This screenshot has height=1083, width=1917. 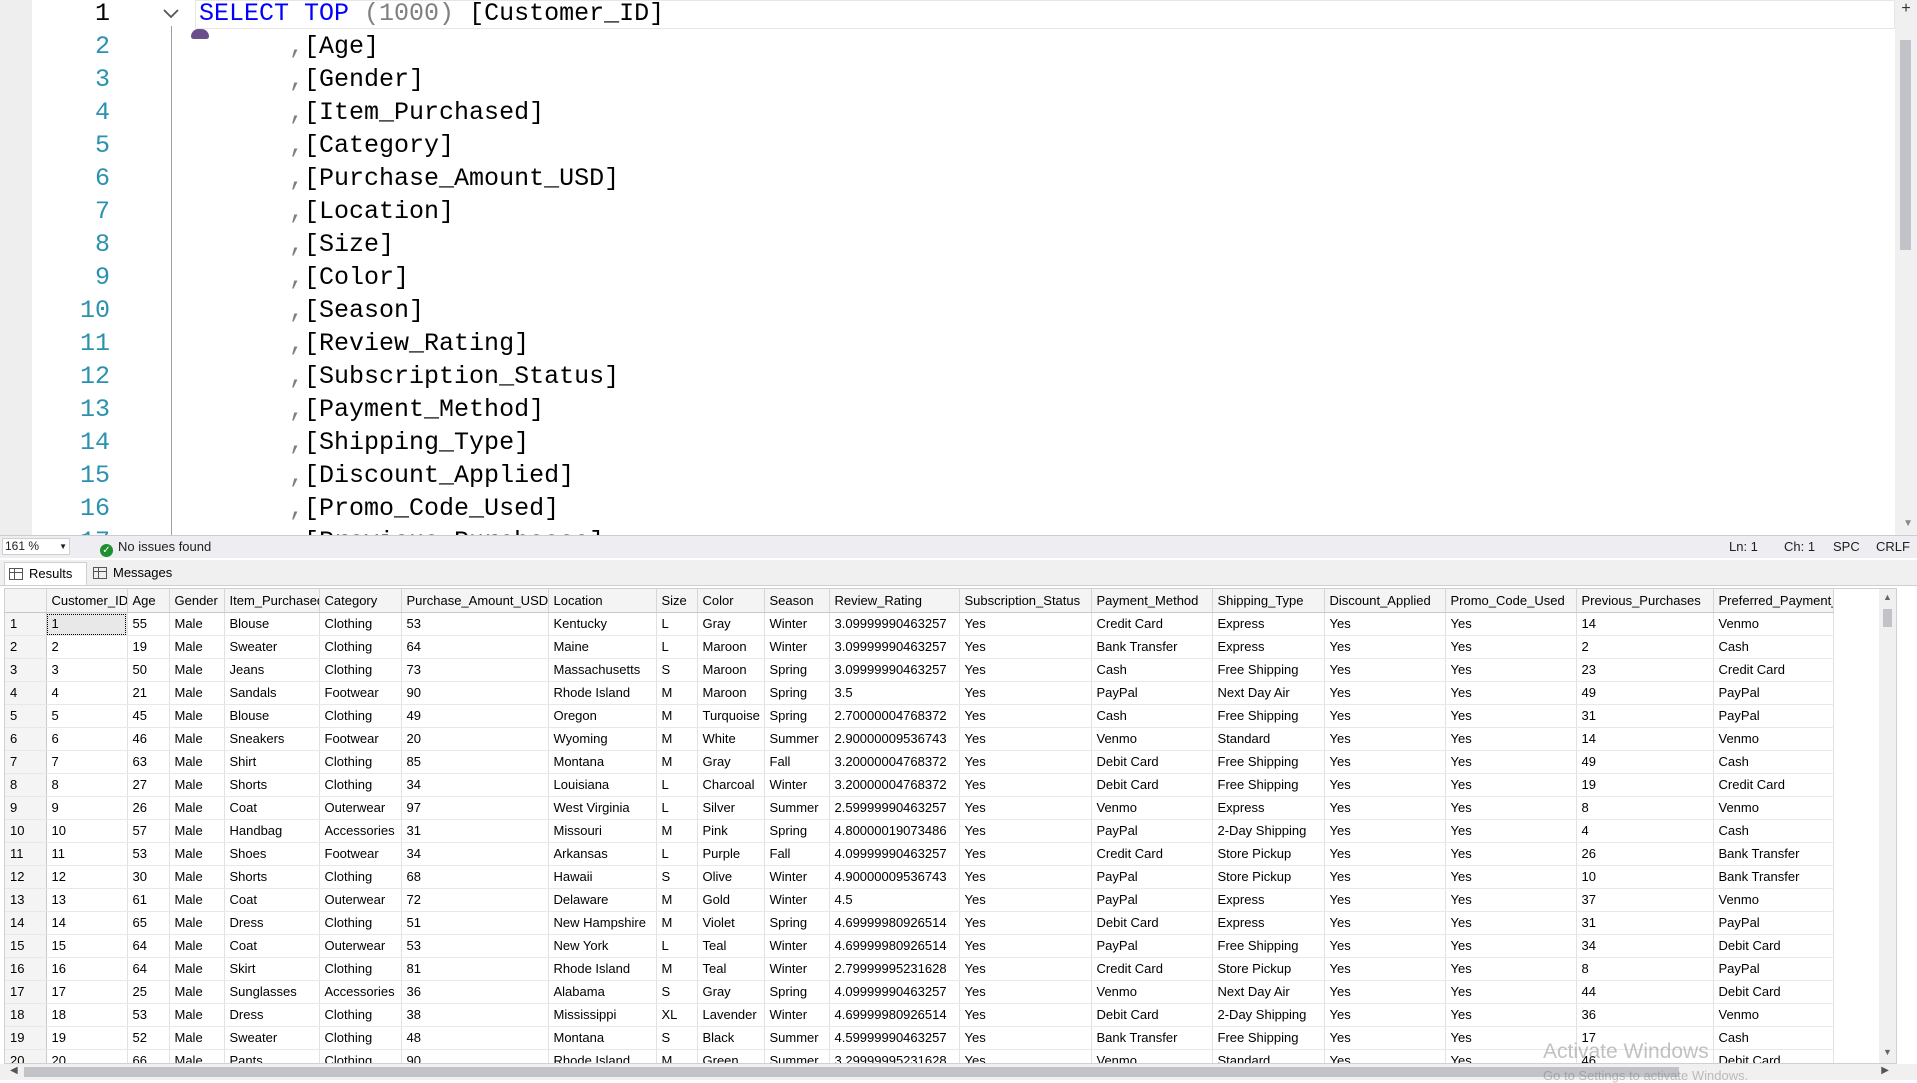 I want to click on table-cell: 51, so click(x=475, y=923).